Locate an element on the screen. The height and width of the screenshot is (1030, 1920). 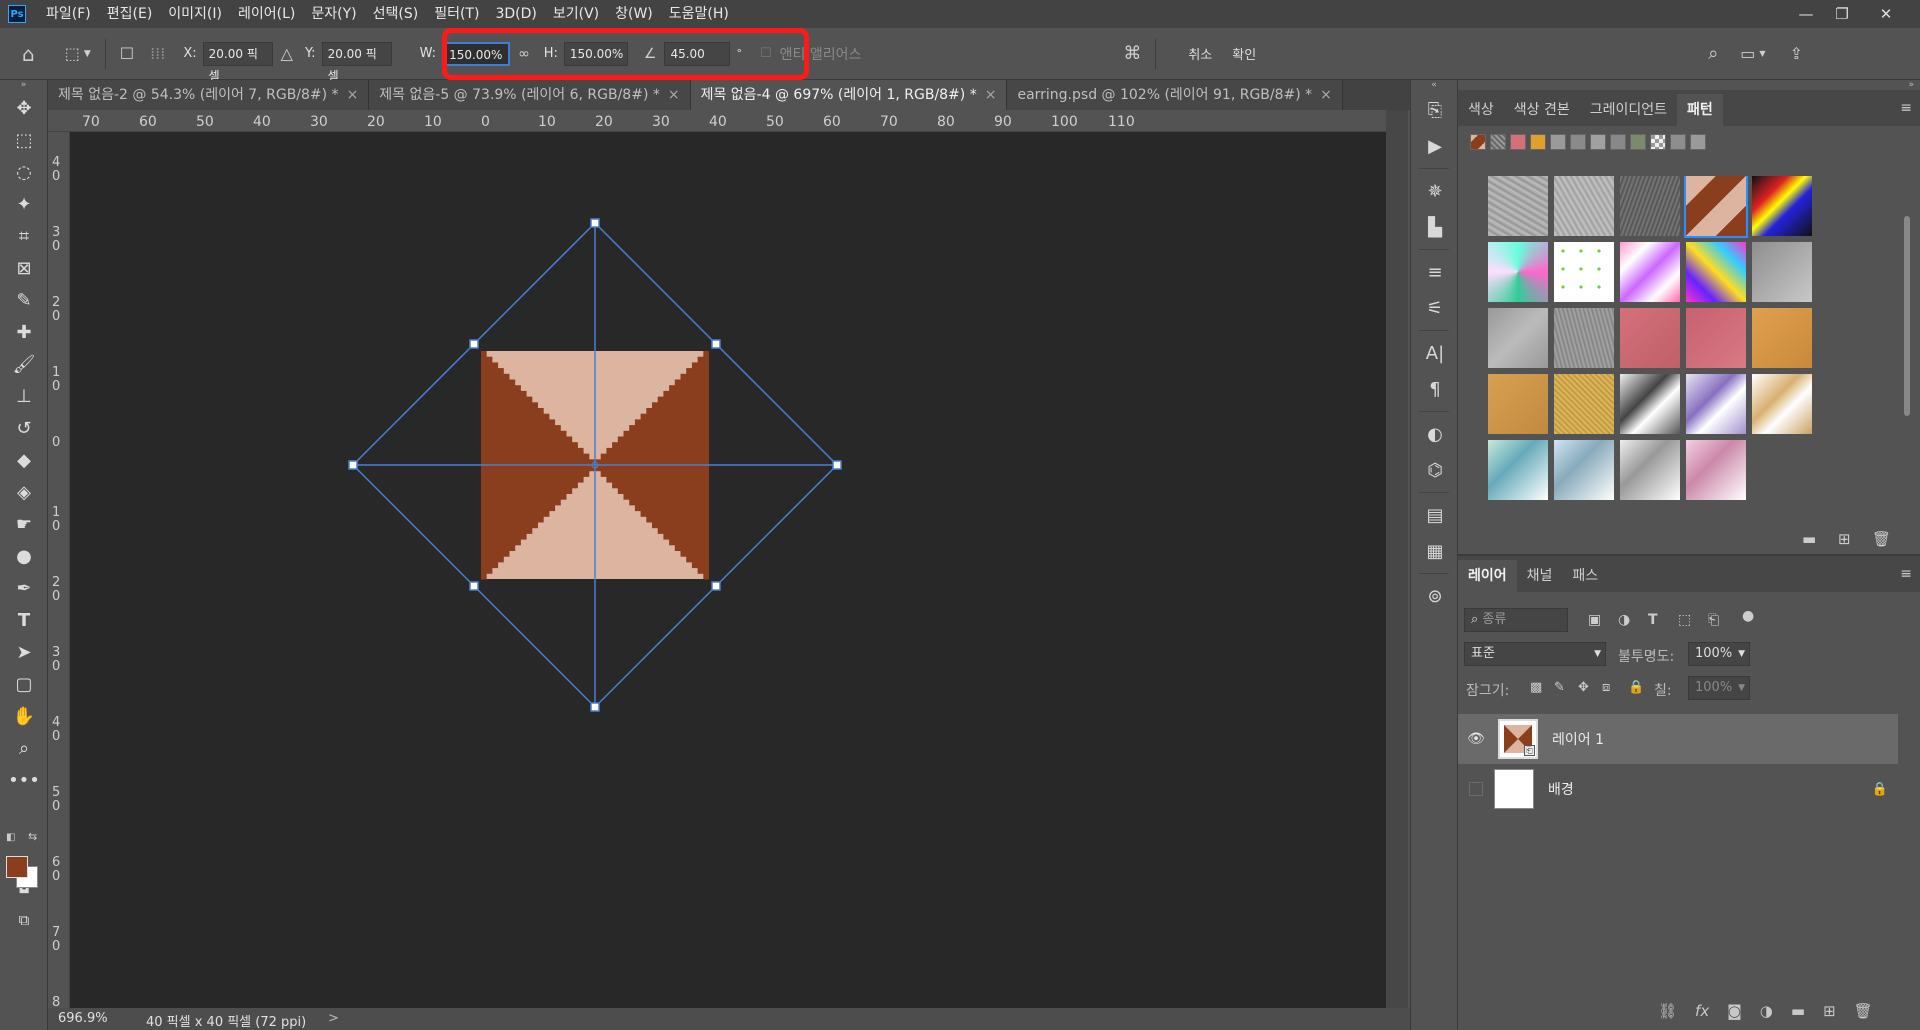
healing-brush-tool-icon: ✚ is located at coordinates (24, 332).